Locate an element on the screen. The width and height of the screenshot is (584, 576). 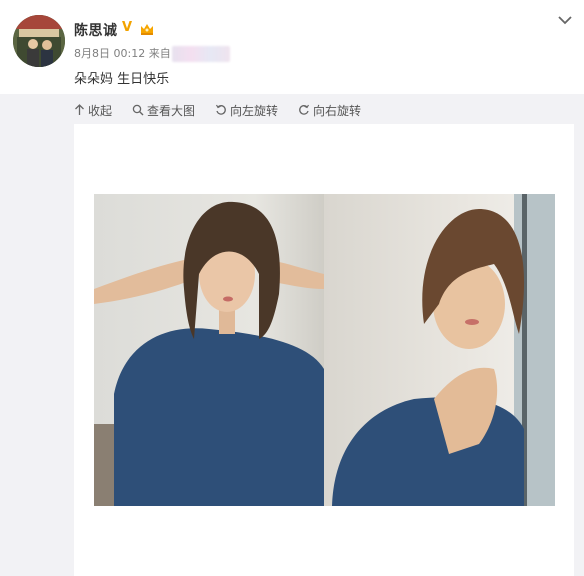
rotate-right-label: 向右旋转 is located at coordinates (337, 110).